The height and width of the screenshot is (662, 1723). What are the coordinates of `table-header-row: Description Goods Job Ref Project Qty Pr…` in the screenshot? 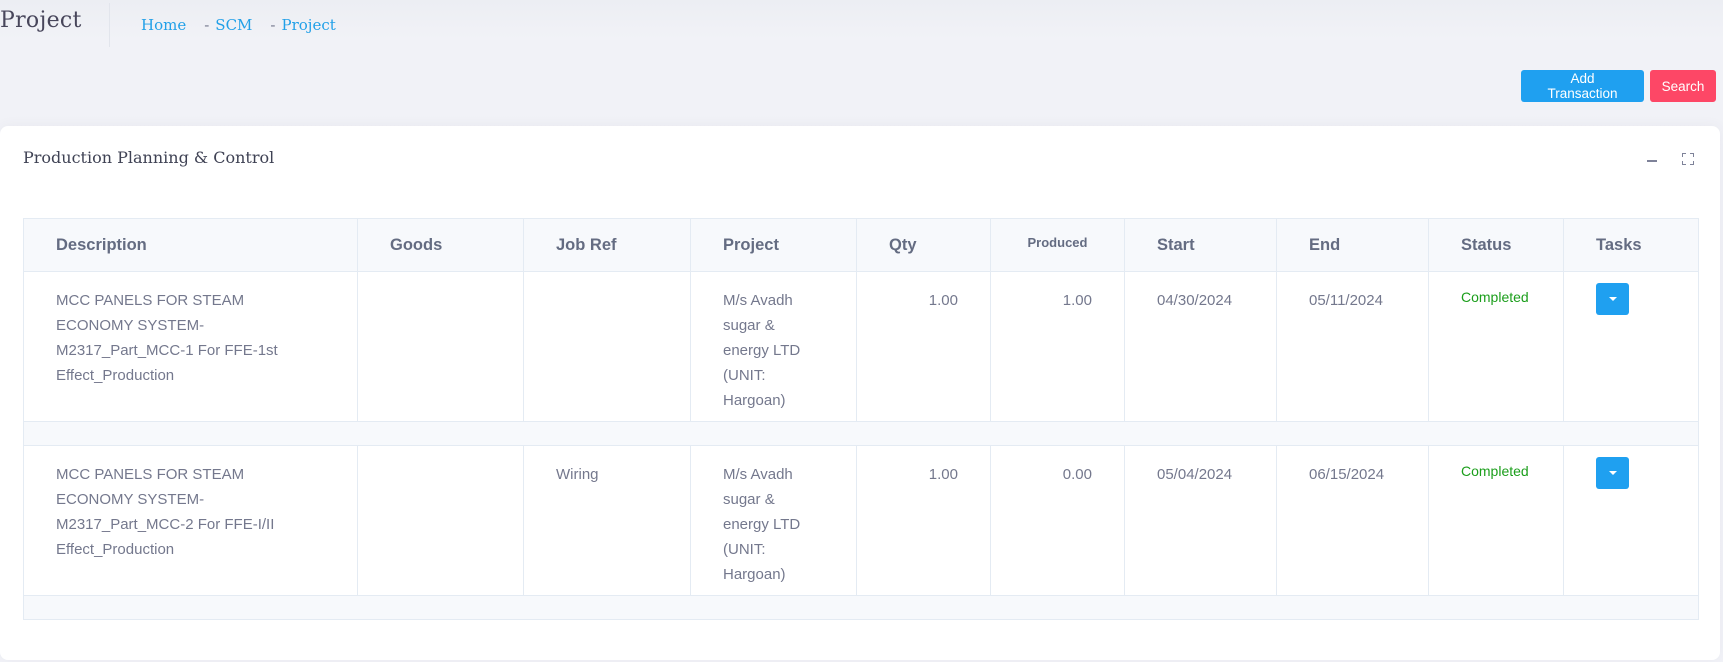 It's located at (861, 245).